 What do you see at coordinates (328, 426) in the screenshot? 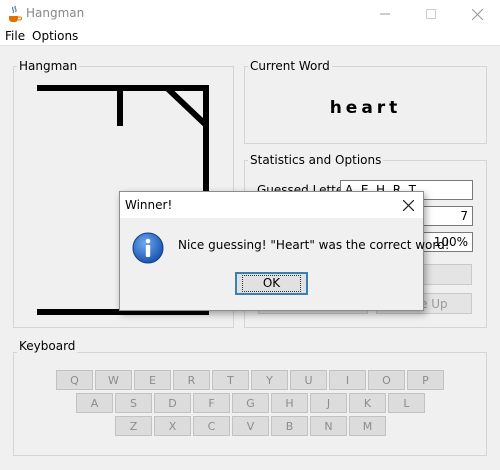
I see `key-n: N` at bounding box center [328, 426].